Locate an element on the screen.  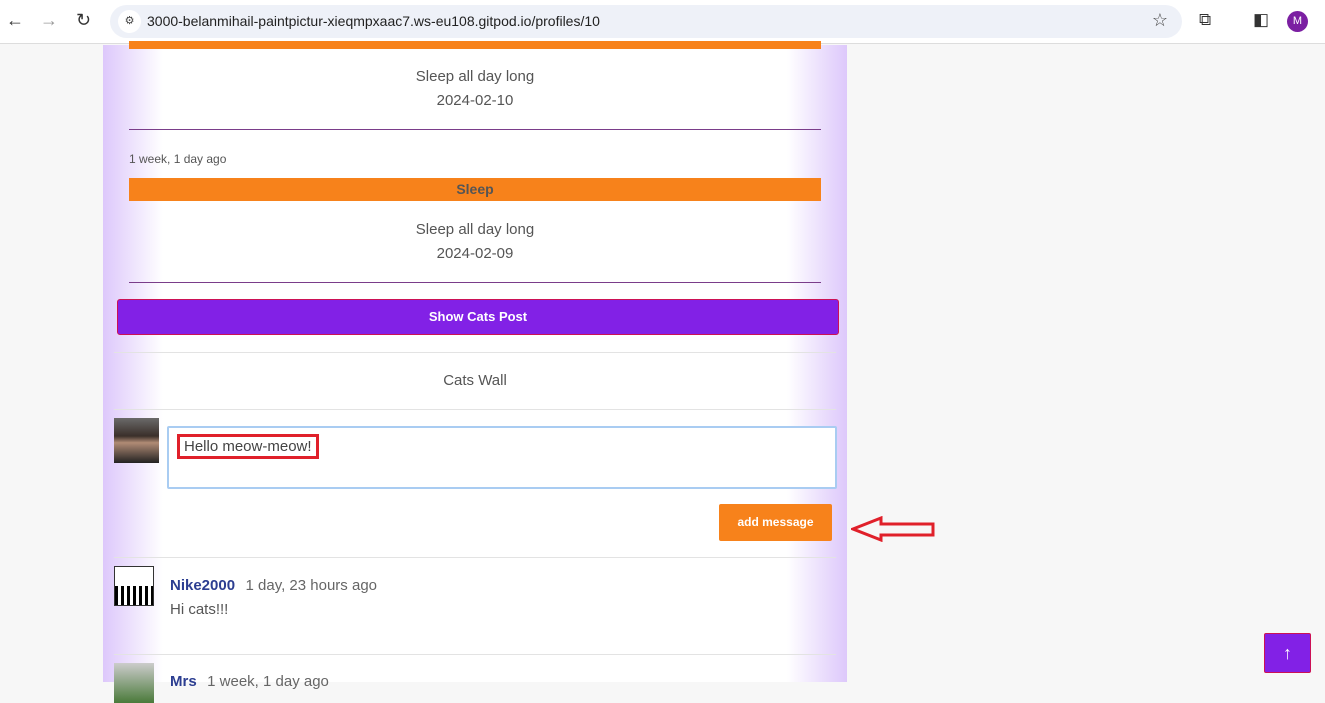
post-ago: 1 week, 1 day ago is located at coordinates (178, 159).